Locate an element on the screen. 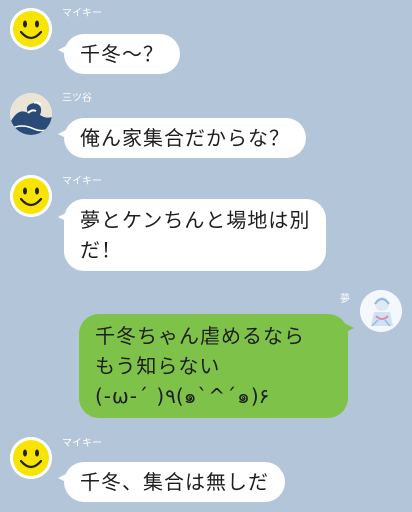 The image size is (412, 512). sender-name: 夢 is located at coordinates (345, 299).